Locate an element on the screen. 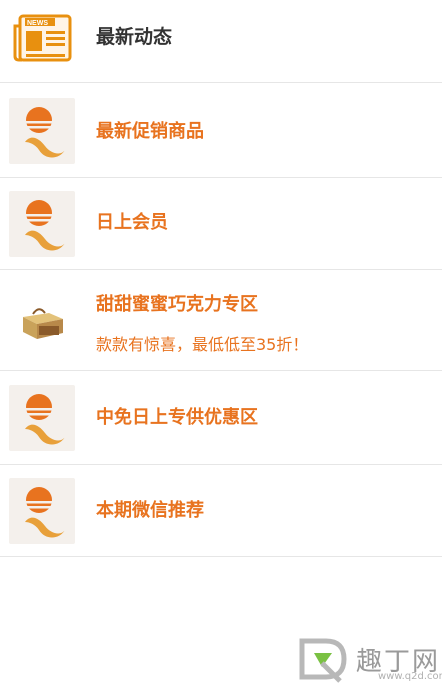 Image resolution: width=442 pixels, height=685 pixels. list-item-title: 最新促销商品 is located at coordinates (150, 131).